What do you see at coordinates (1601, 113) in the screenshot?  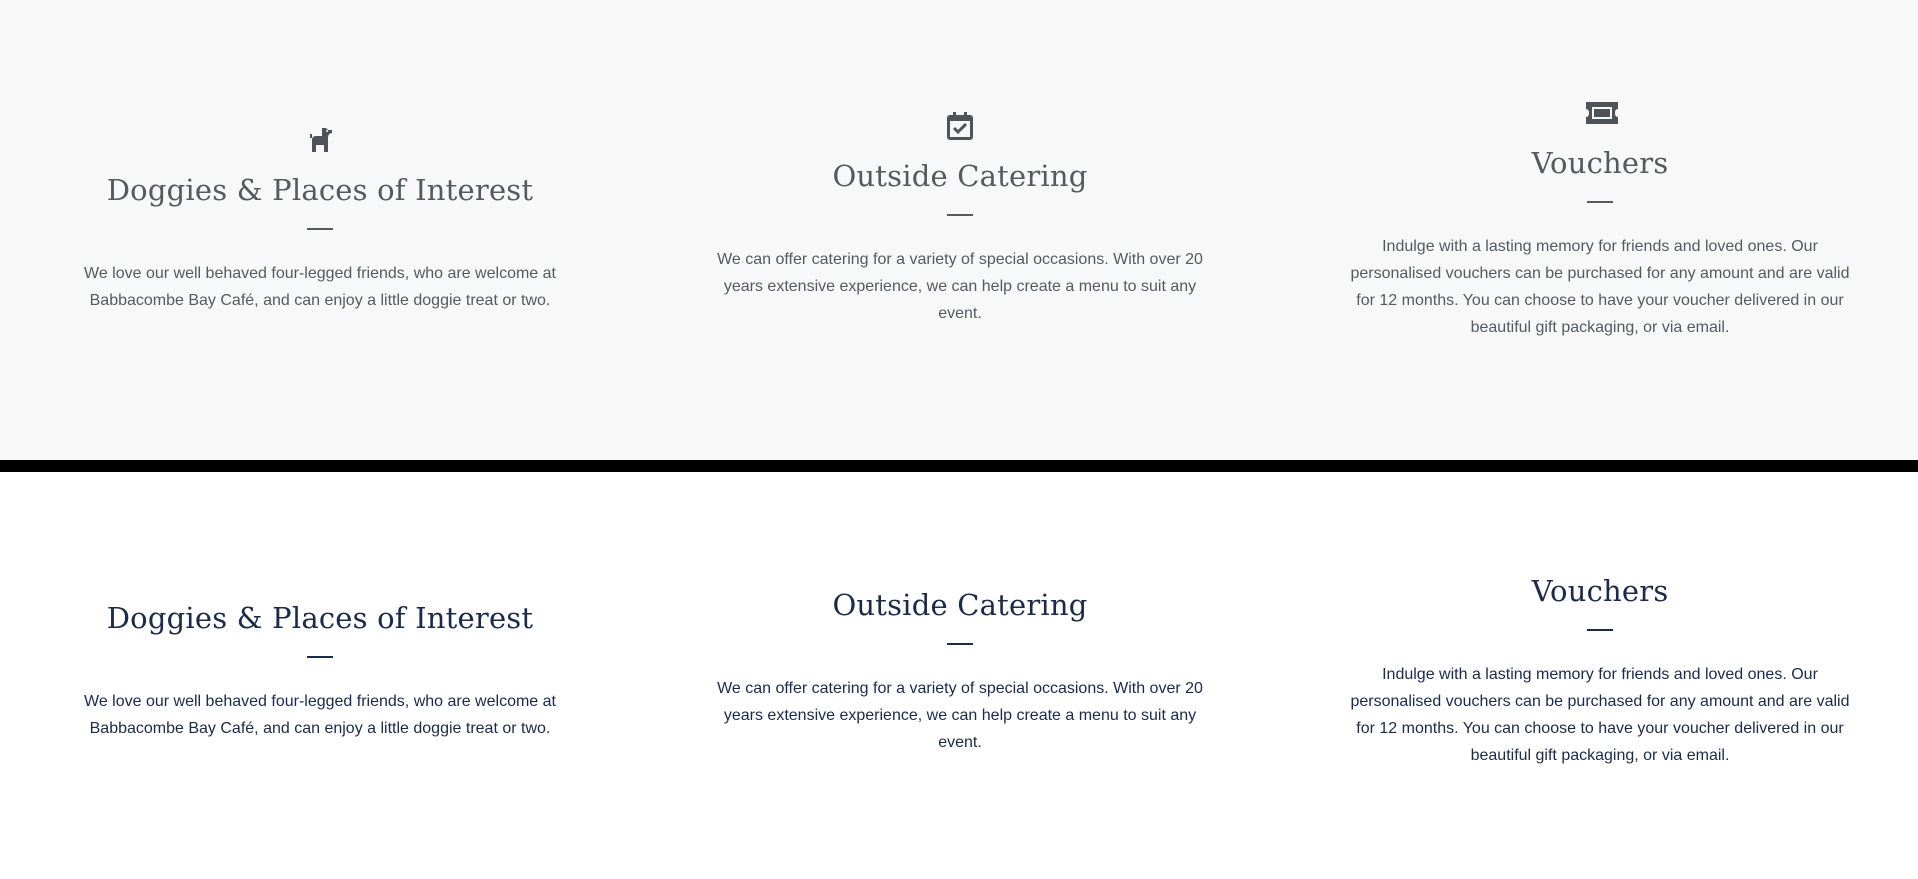 I see `ticket-icon` at bounding box center [1601, 113].